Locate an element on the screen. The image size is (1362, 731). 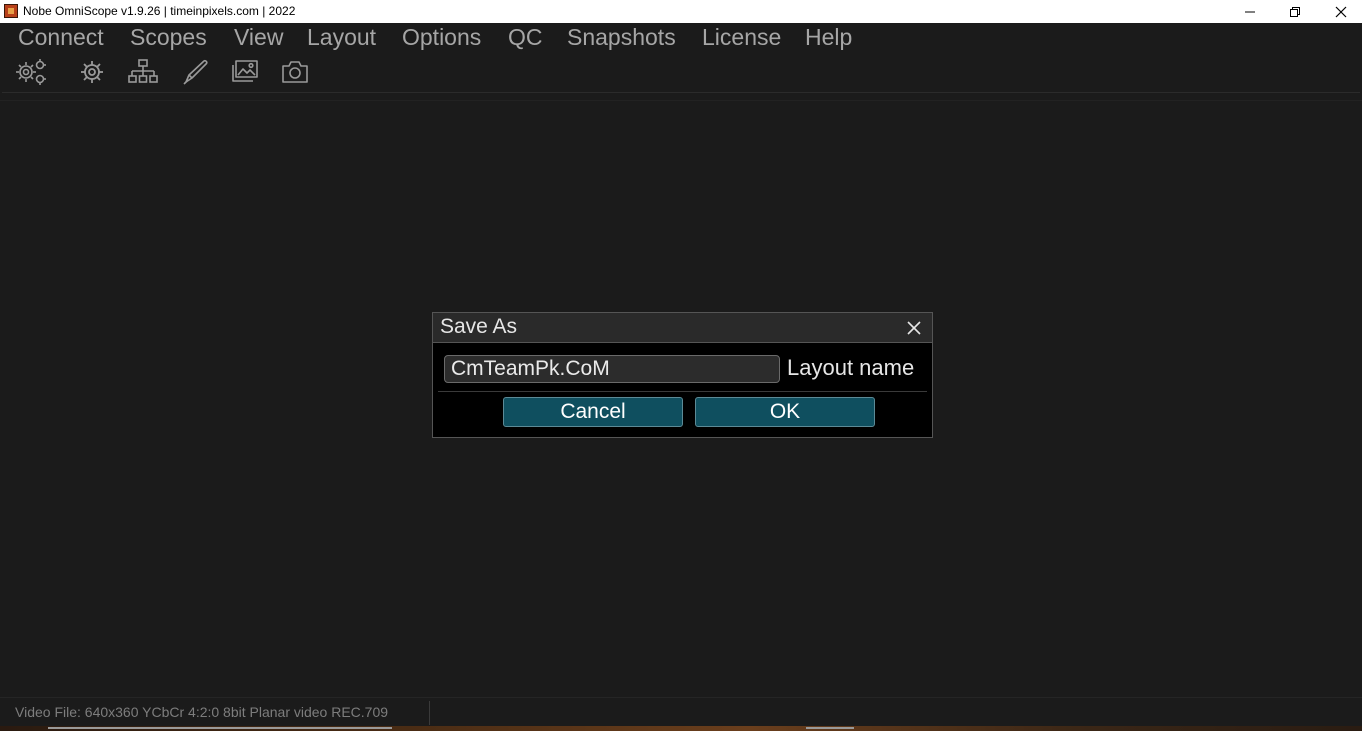
menu-qc: QC is located at coordinates (525, 37).